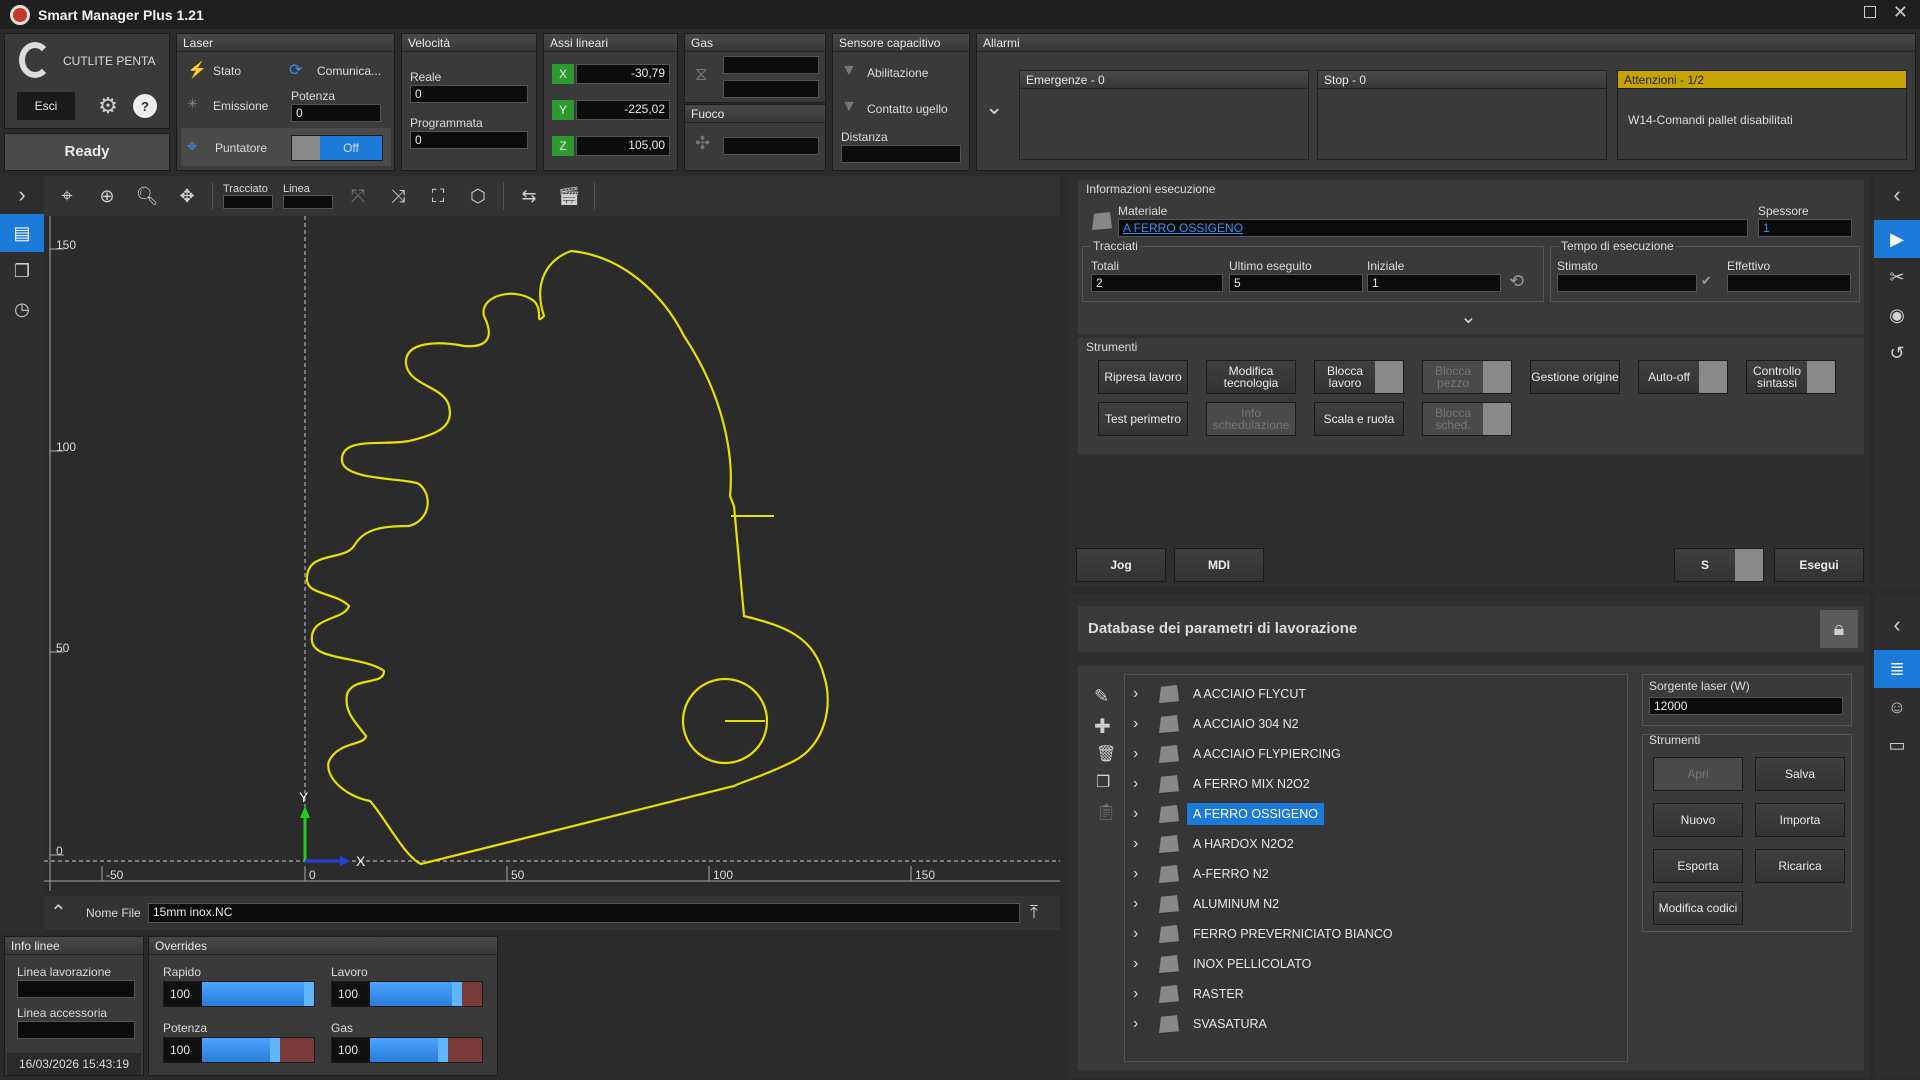  What do you see at coordinates (107, 196) in the screenshot?
I see `zoom-fit-icon: ⊕` at bounding box center [107, 196].